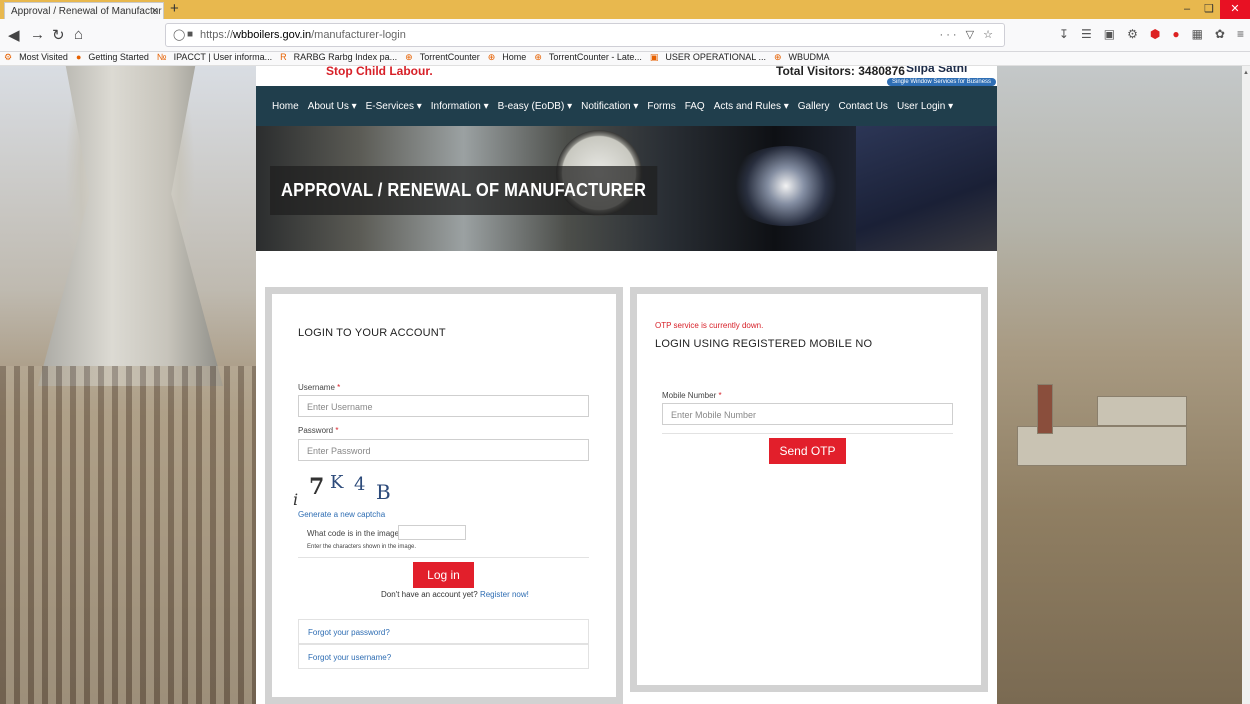 The image size is (1250, 704). What do you see at coordinates (695, 106) in the screenshot?
I see `menu-item: FAQ` at bounding box center [695, 106].